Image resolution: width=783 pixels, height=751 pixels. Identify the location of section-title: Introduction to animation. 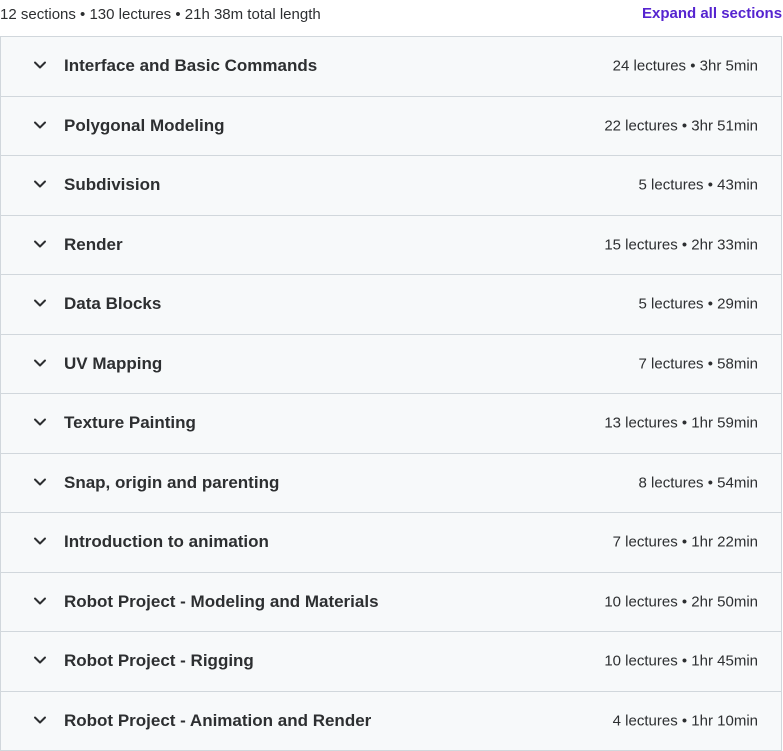
(166, 542).